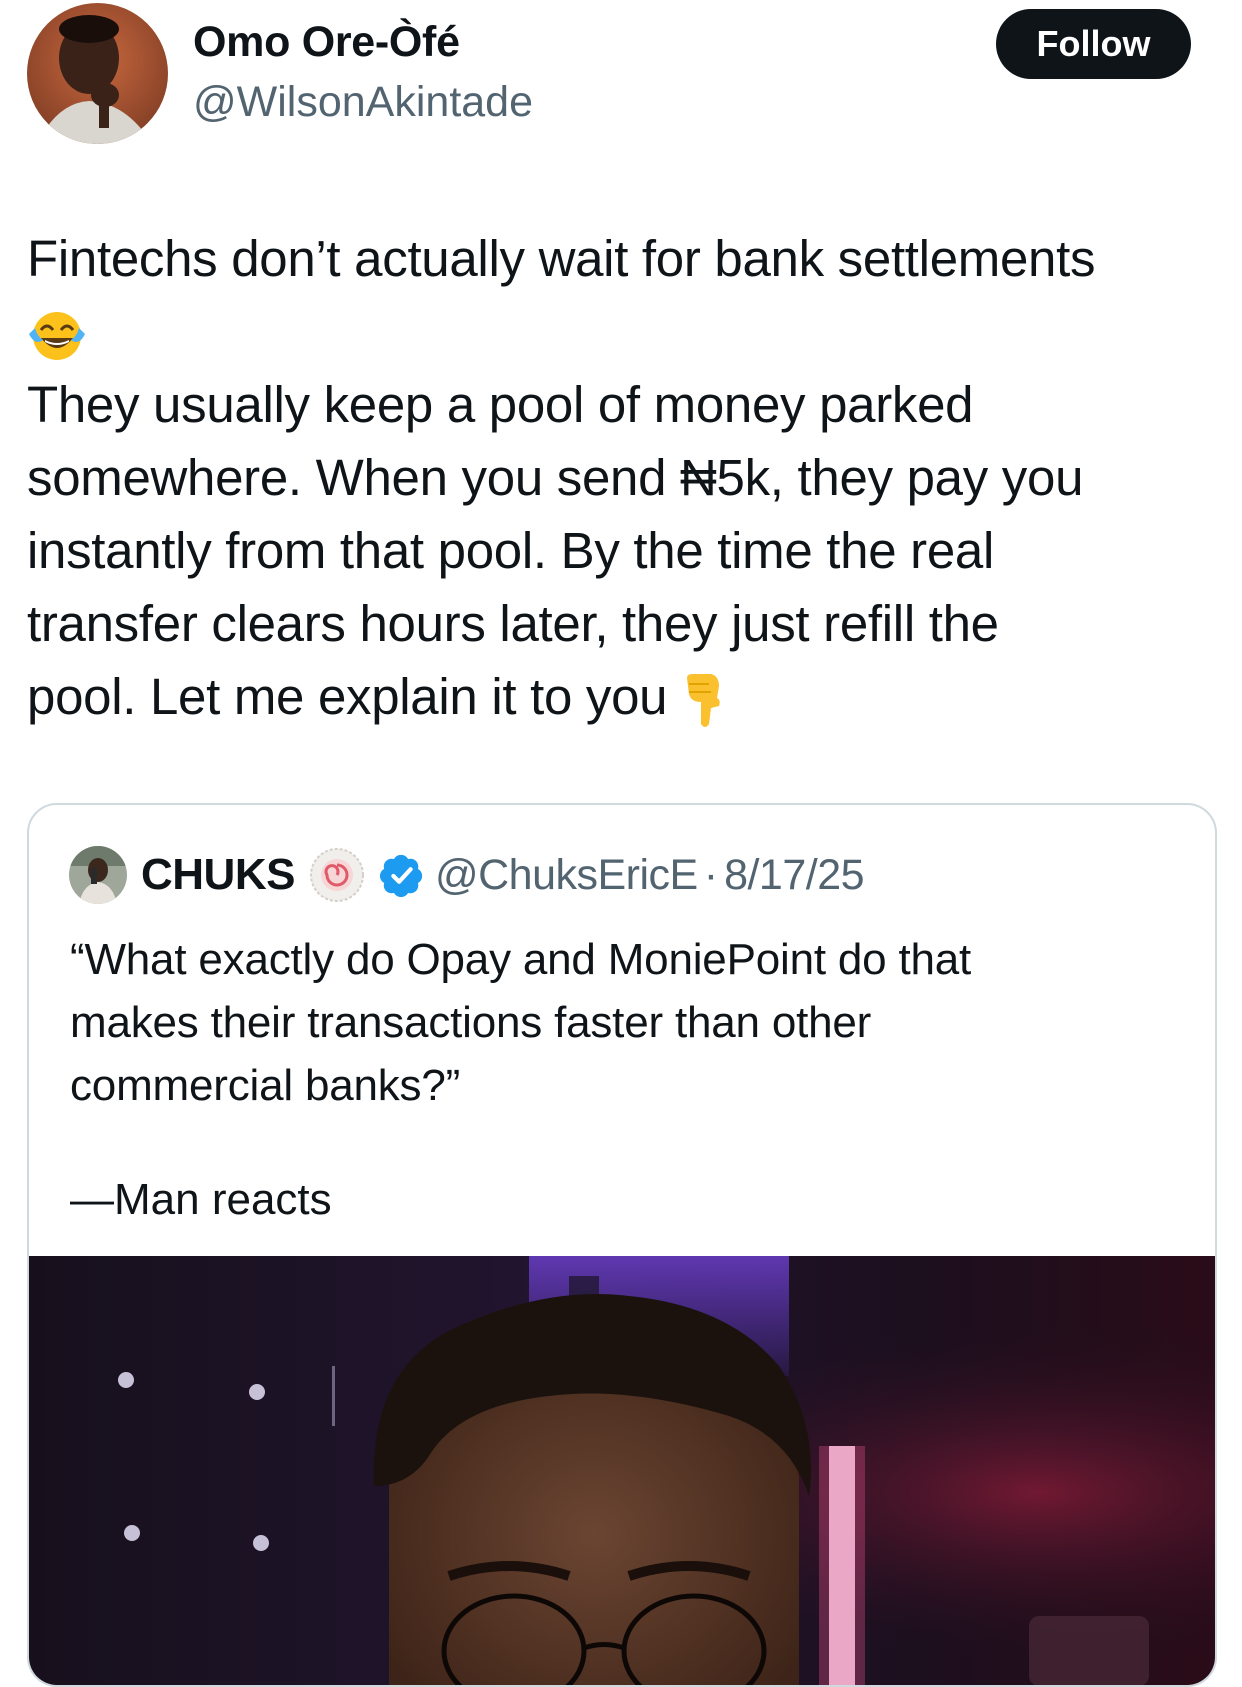 The image size is (1242, 1687). Describe the element at coordinates (500, 404) in the screenshot. I see `tweet-line: They usually keep a pool of money parked` at that location.